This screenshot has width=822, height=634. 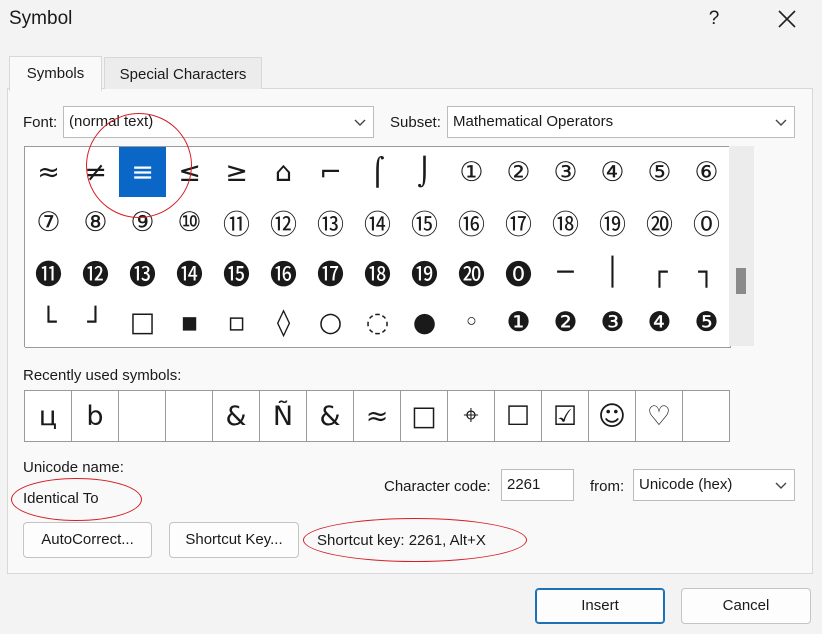 I want to click on annotation-circle-unicode-name, so click(x=76, y=499).